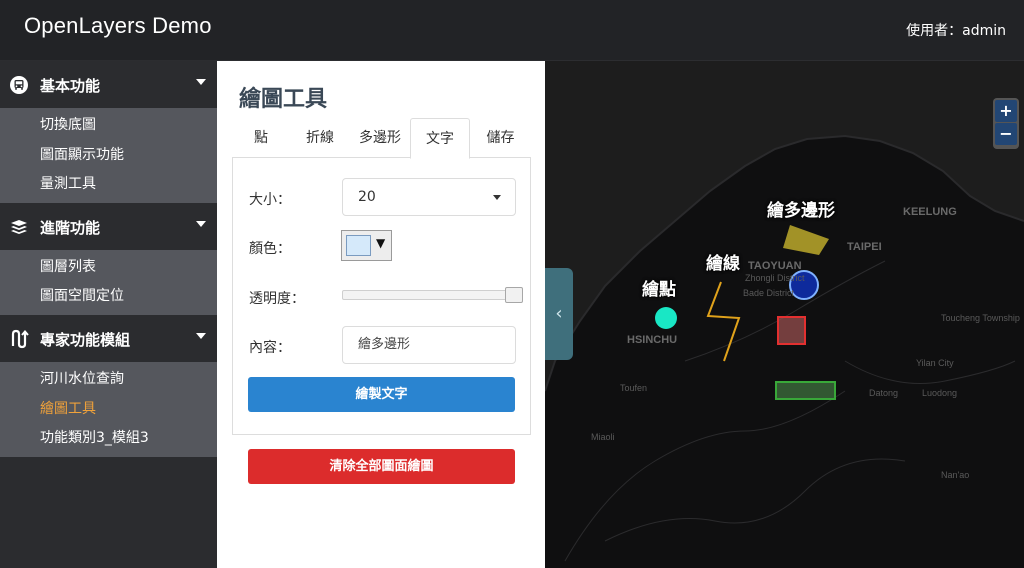 The width and height of the screenshot is (1024, 568). Describe the element at coordinates (381, 243) in the screenshot. I see `triangle-down-icon: ▼` at that location.